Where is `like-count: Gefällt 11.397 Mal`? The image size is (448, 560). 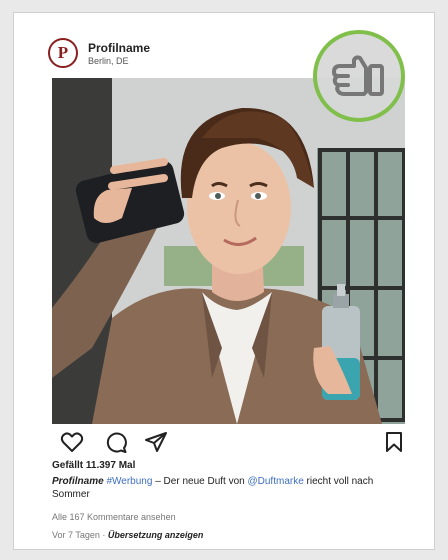 like-count: Gefällt 11.397 Mal is located at coordinates (93, 465).